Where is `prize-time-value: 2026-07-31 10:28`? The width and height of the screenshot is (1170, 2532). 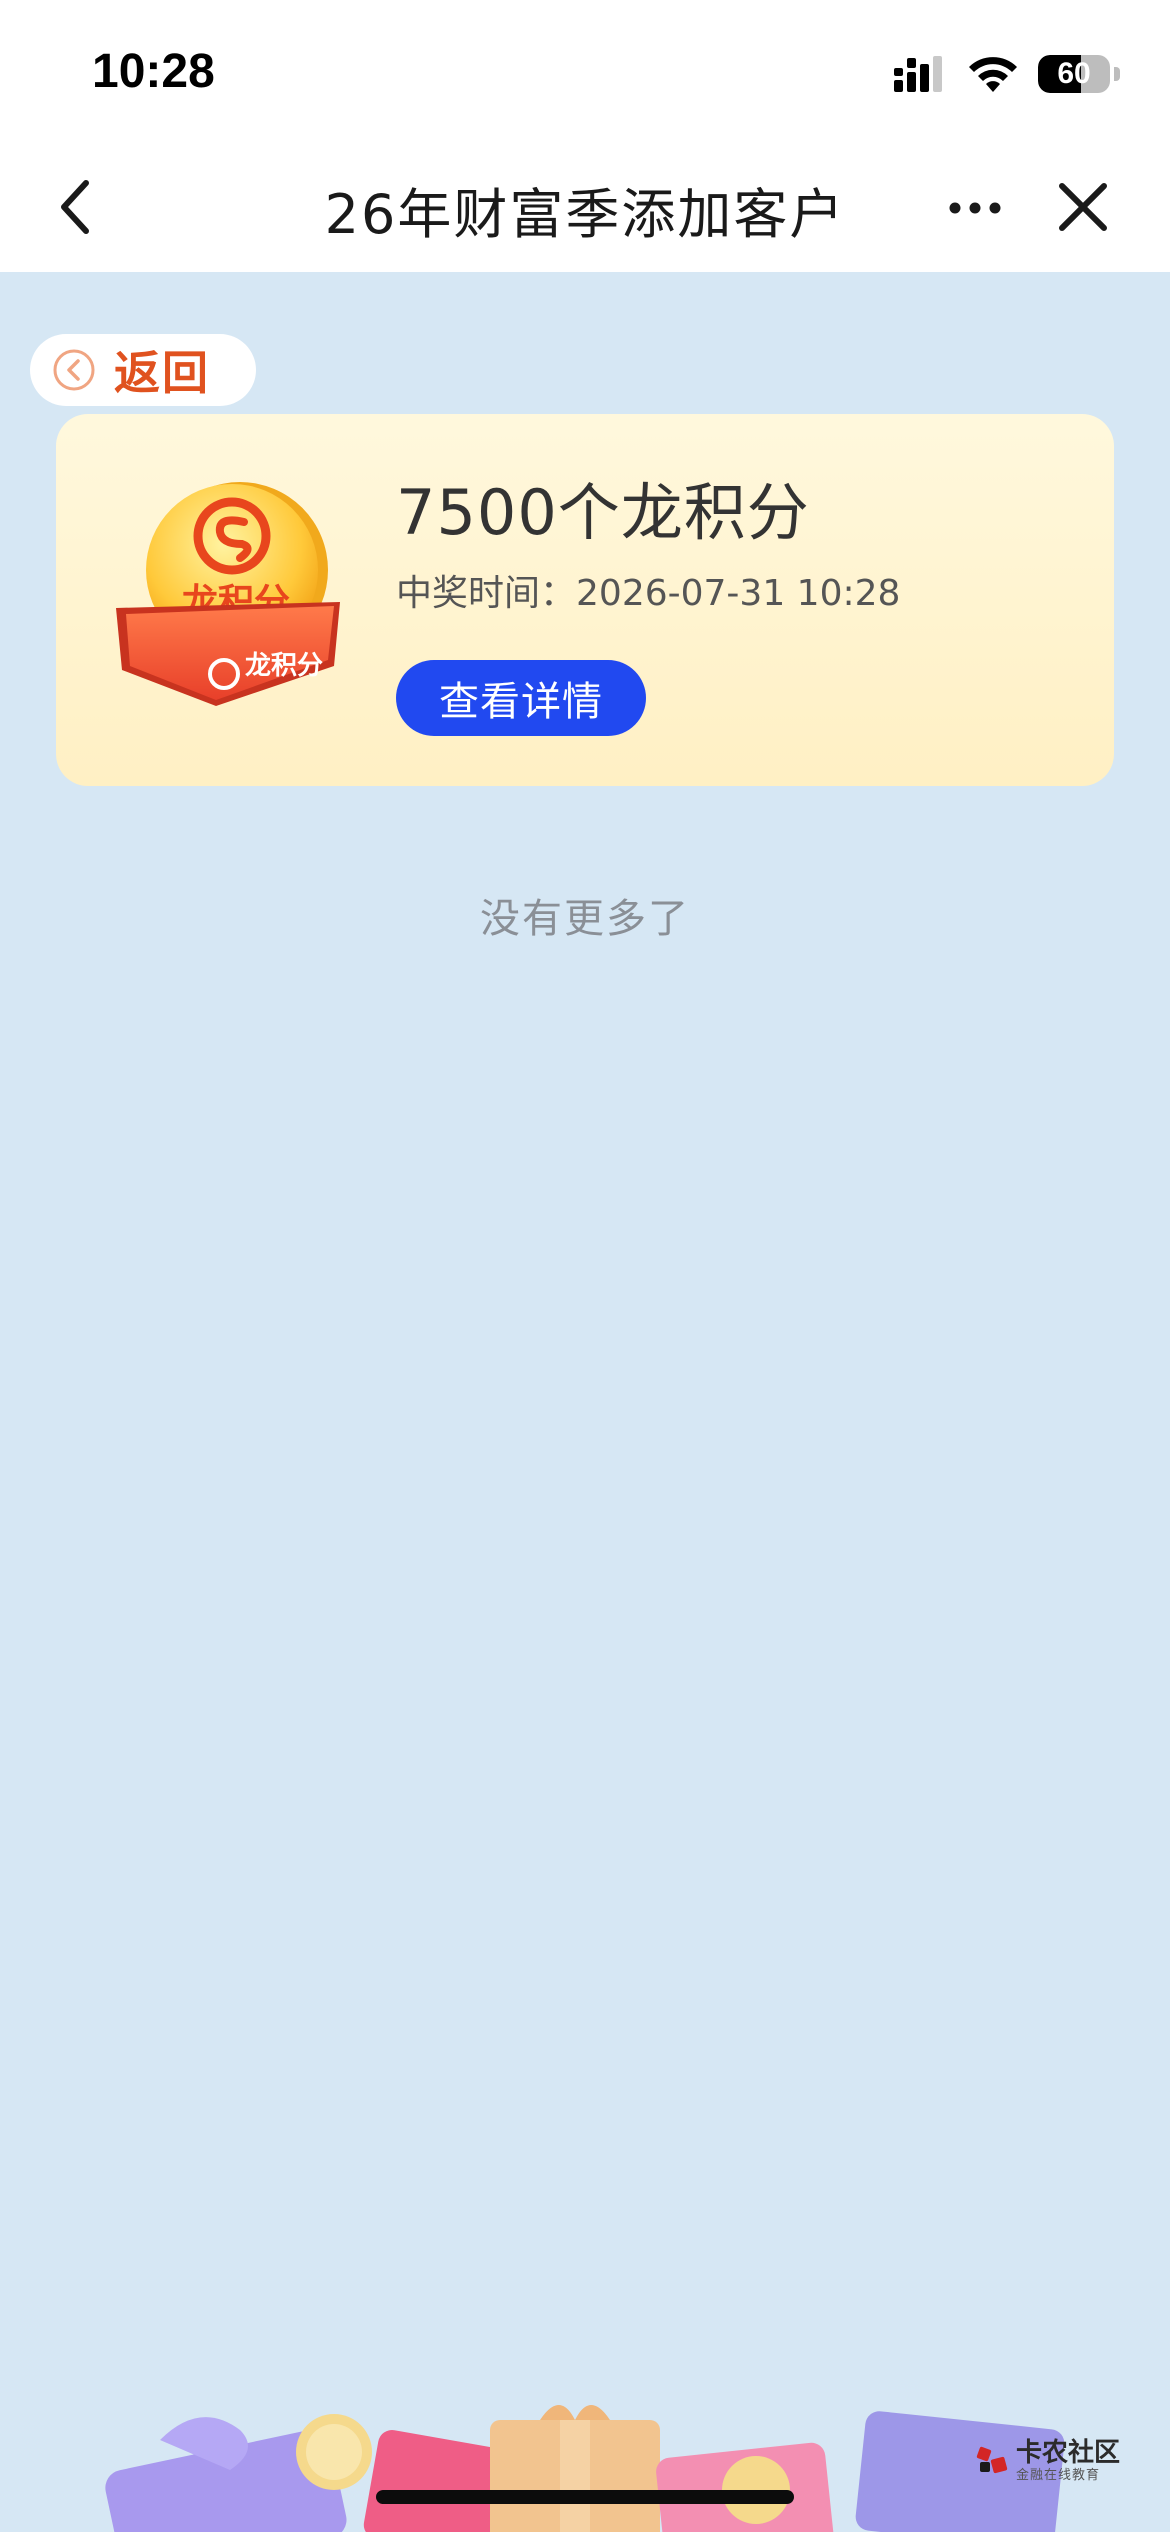
prize-time-value: 2026-07-31 10:28 is located at coordinates (738, 593).